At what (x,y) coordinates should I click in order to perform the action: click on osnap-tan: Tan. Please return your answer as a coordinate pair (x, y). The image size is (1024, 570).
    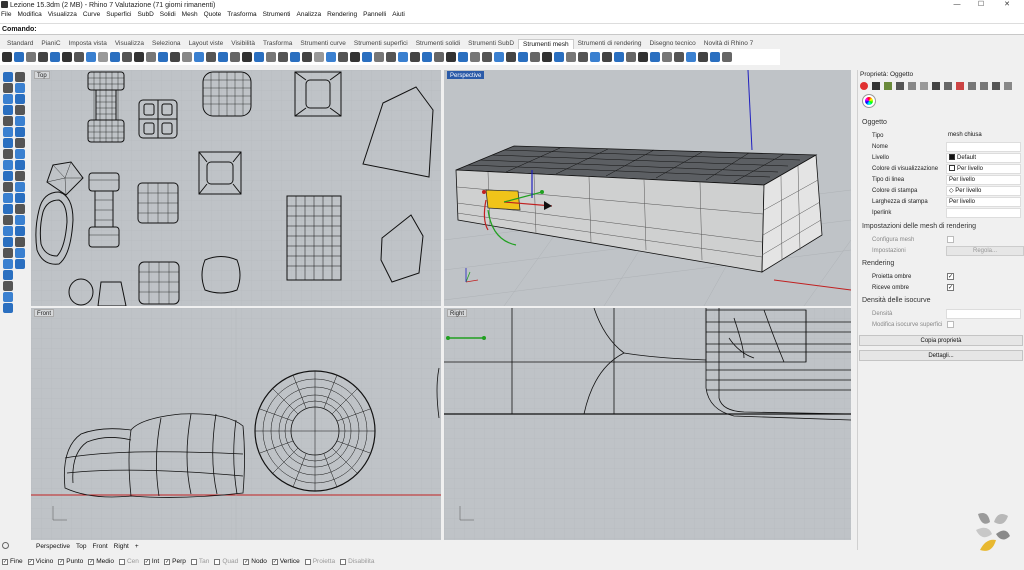
    Looking at the image, I should click on (199, 561).